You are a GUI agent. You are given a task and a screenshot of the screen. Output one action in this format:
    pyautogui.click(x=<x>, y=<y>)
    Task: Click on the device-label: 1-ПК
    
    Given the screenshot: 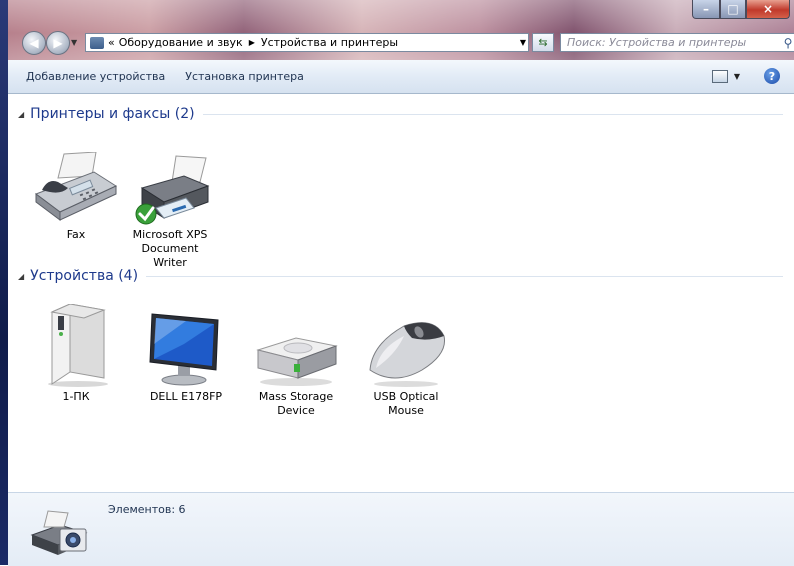 What is the action you would take?
    pyautogui.click(x=76, y=396)
    